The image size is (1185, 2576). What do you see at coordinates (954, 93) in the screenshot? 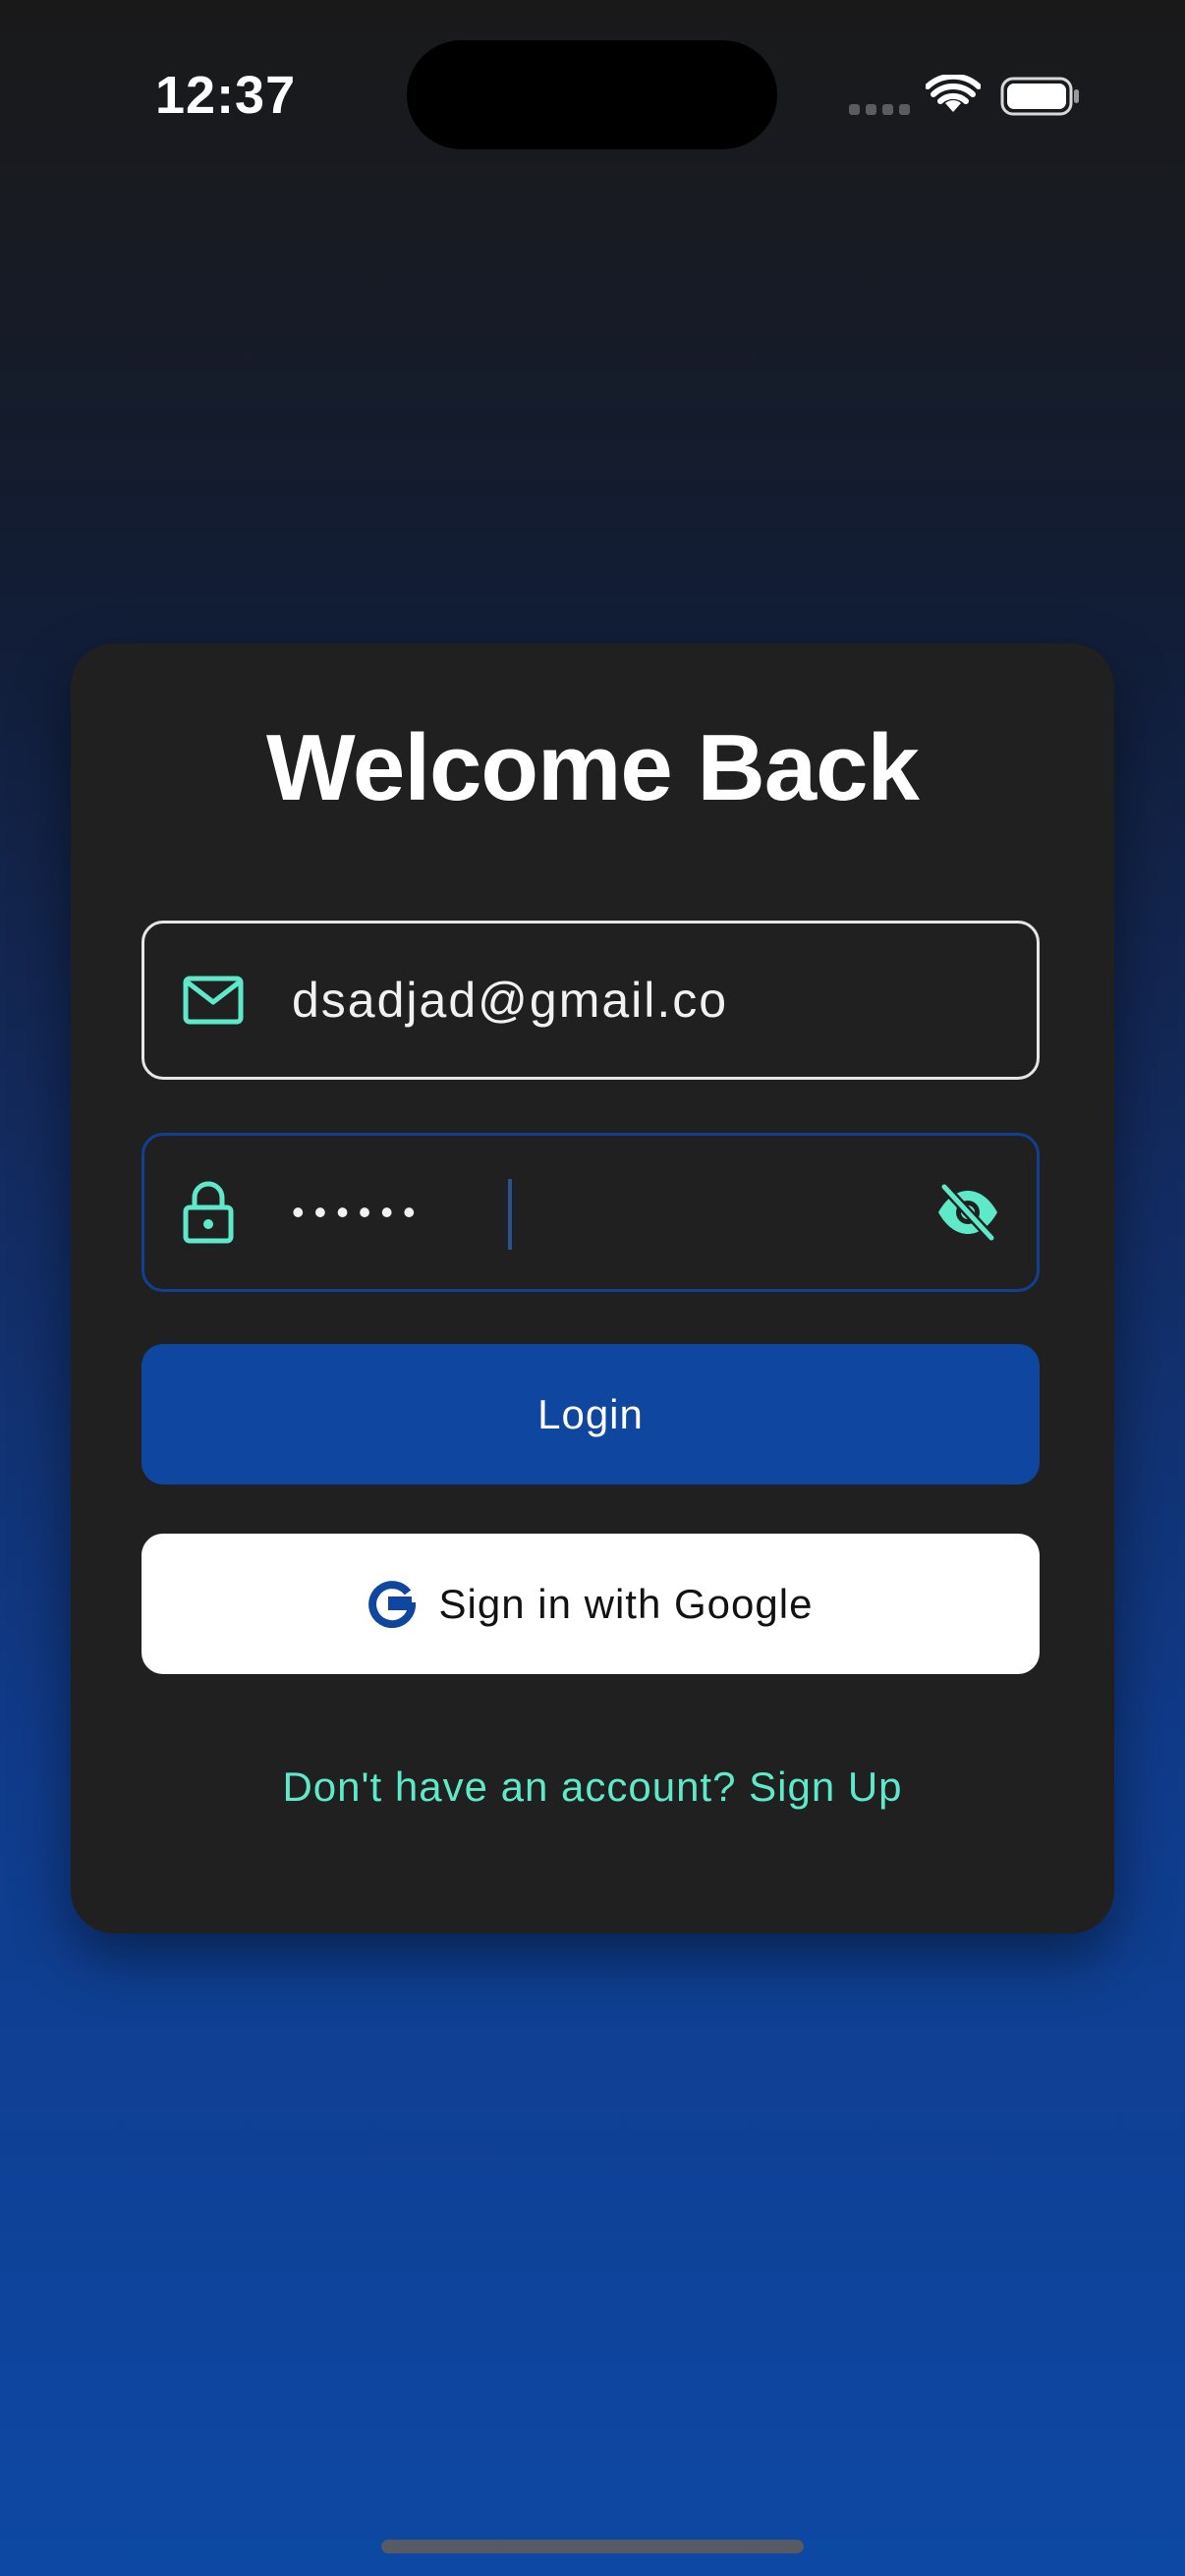
I see `wifi-icon` at bounding box center [954, 93].